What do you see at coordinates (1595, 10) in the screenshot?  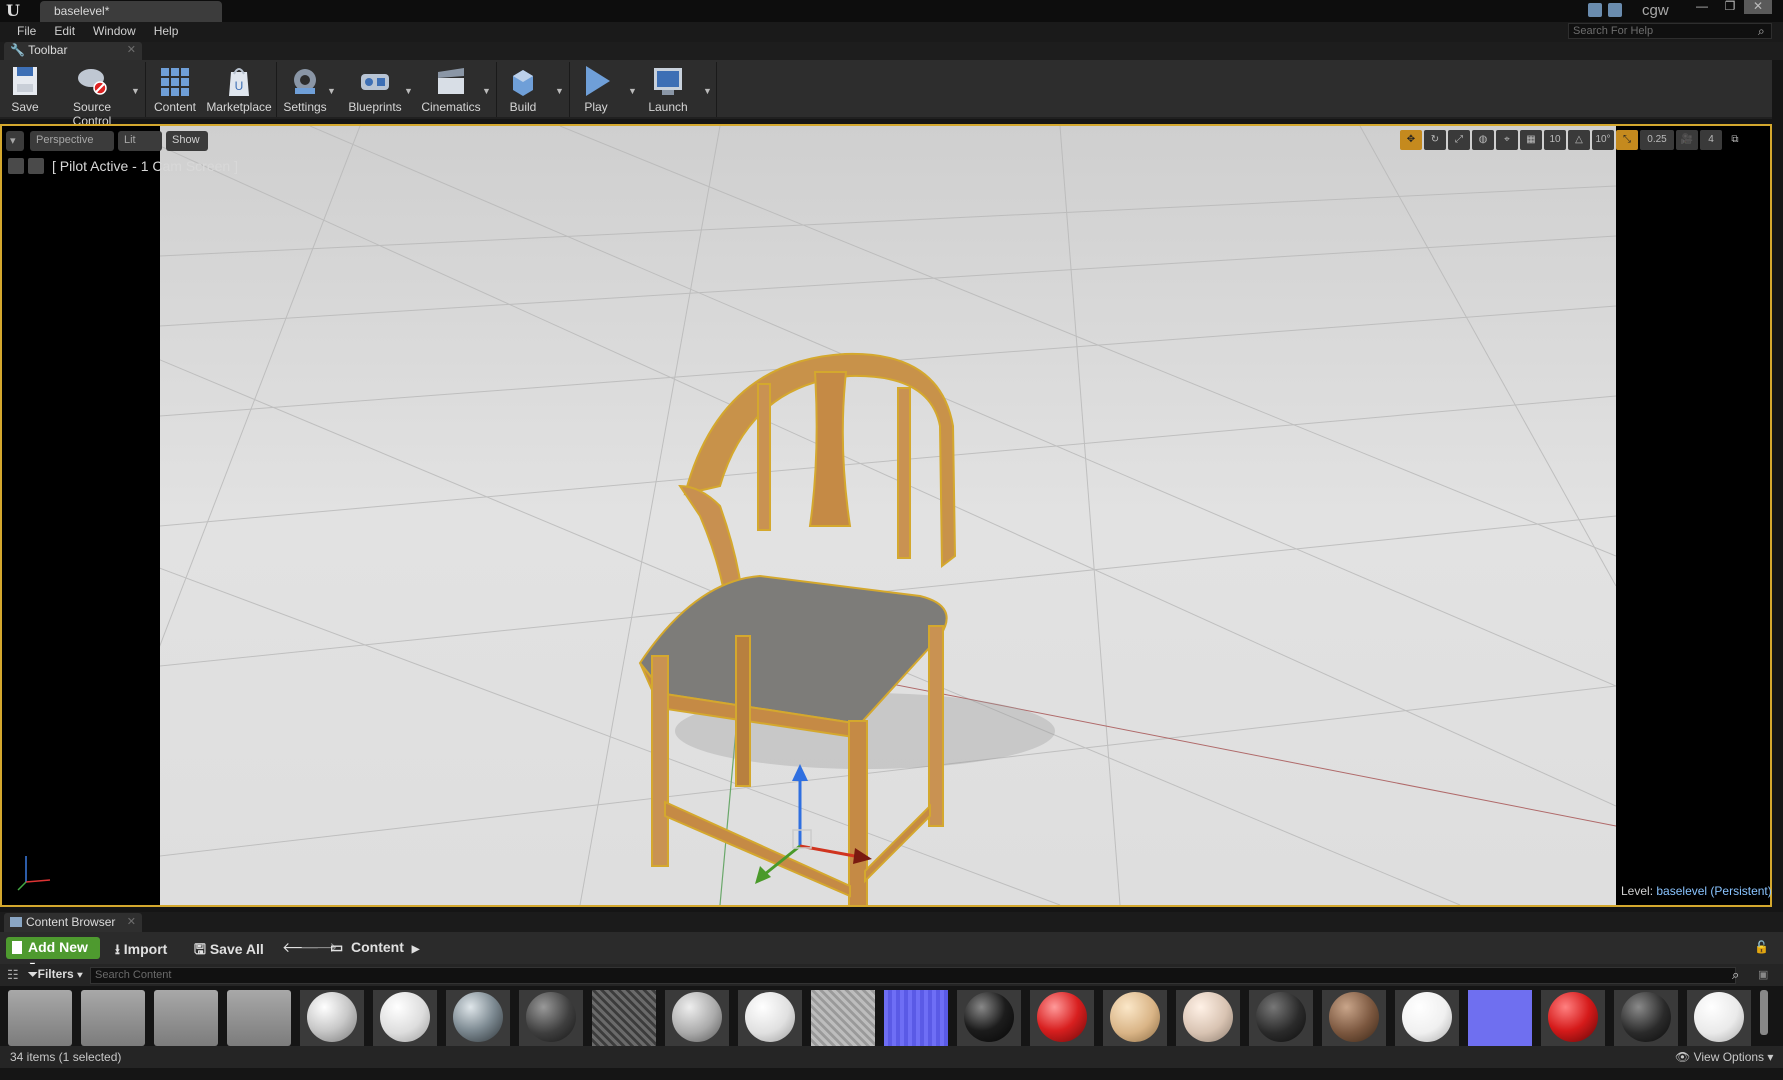 I see `chat-icon` at bounding box center [1595, 10].